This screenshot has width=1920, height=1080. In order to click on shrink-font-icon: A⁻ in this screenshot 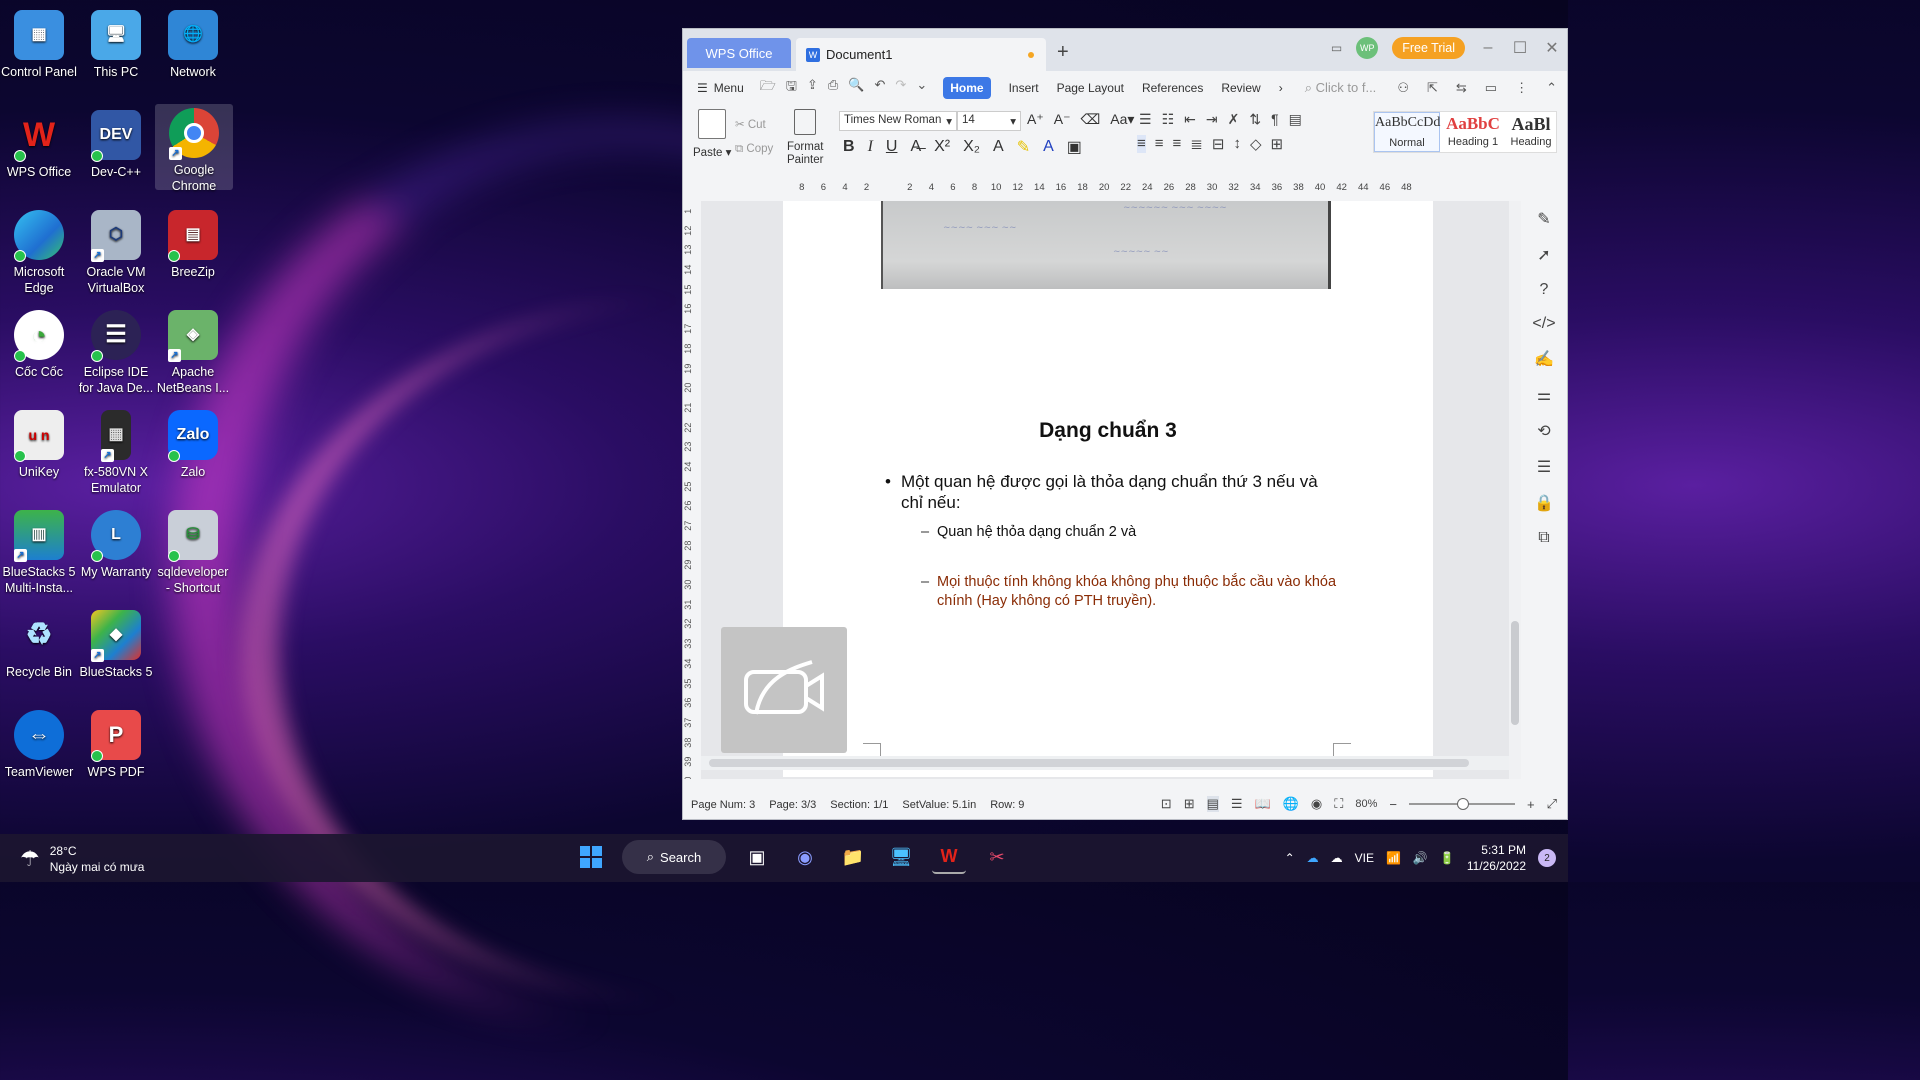, I will do `click(1062, 119)`.